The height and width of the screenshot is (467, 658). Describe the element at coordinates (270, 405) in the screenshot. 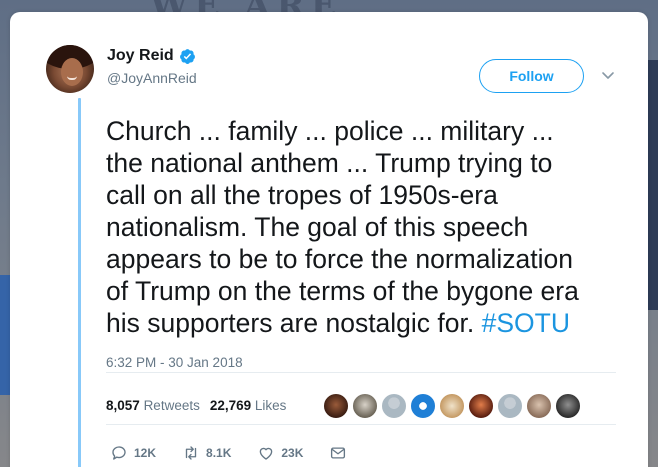

I see `likes-label: Likes` at that location.